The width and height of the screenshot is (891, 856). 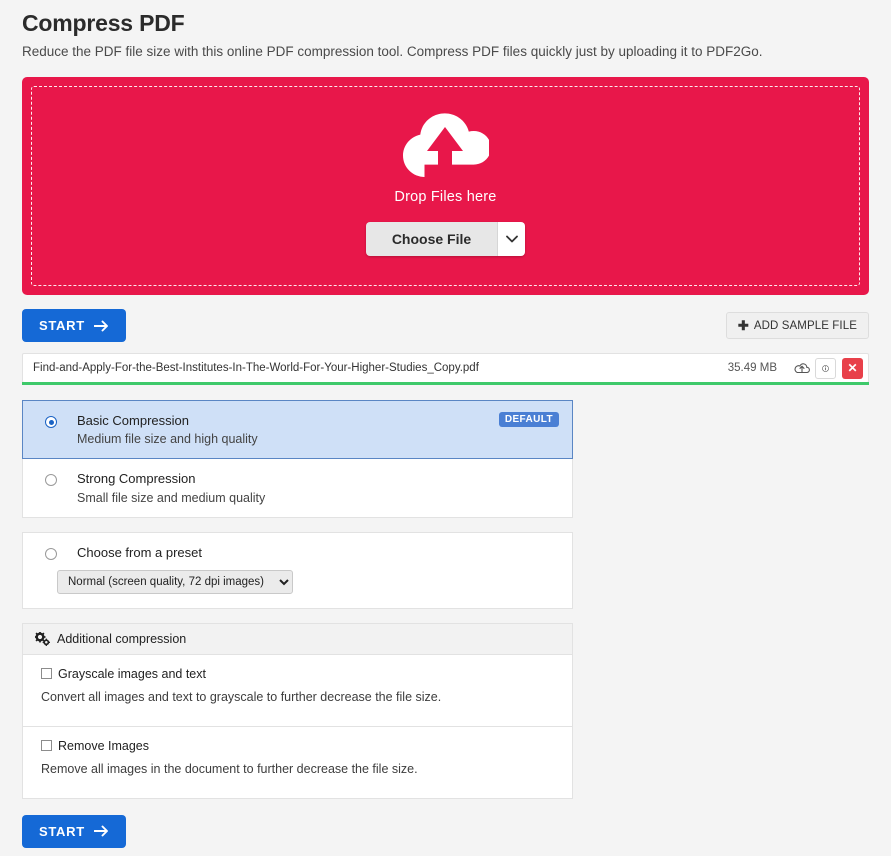 I want to click on plus-icon: ✚, so click(x=743, y=325).